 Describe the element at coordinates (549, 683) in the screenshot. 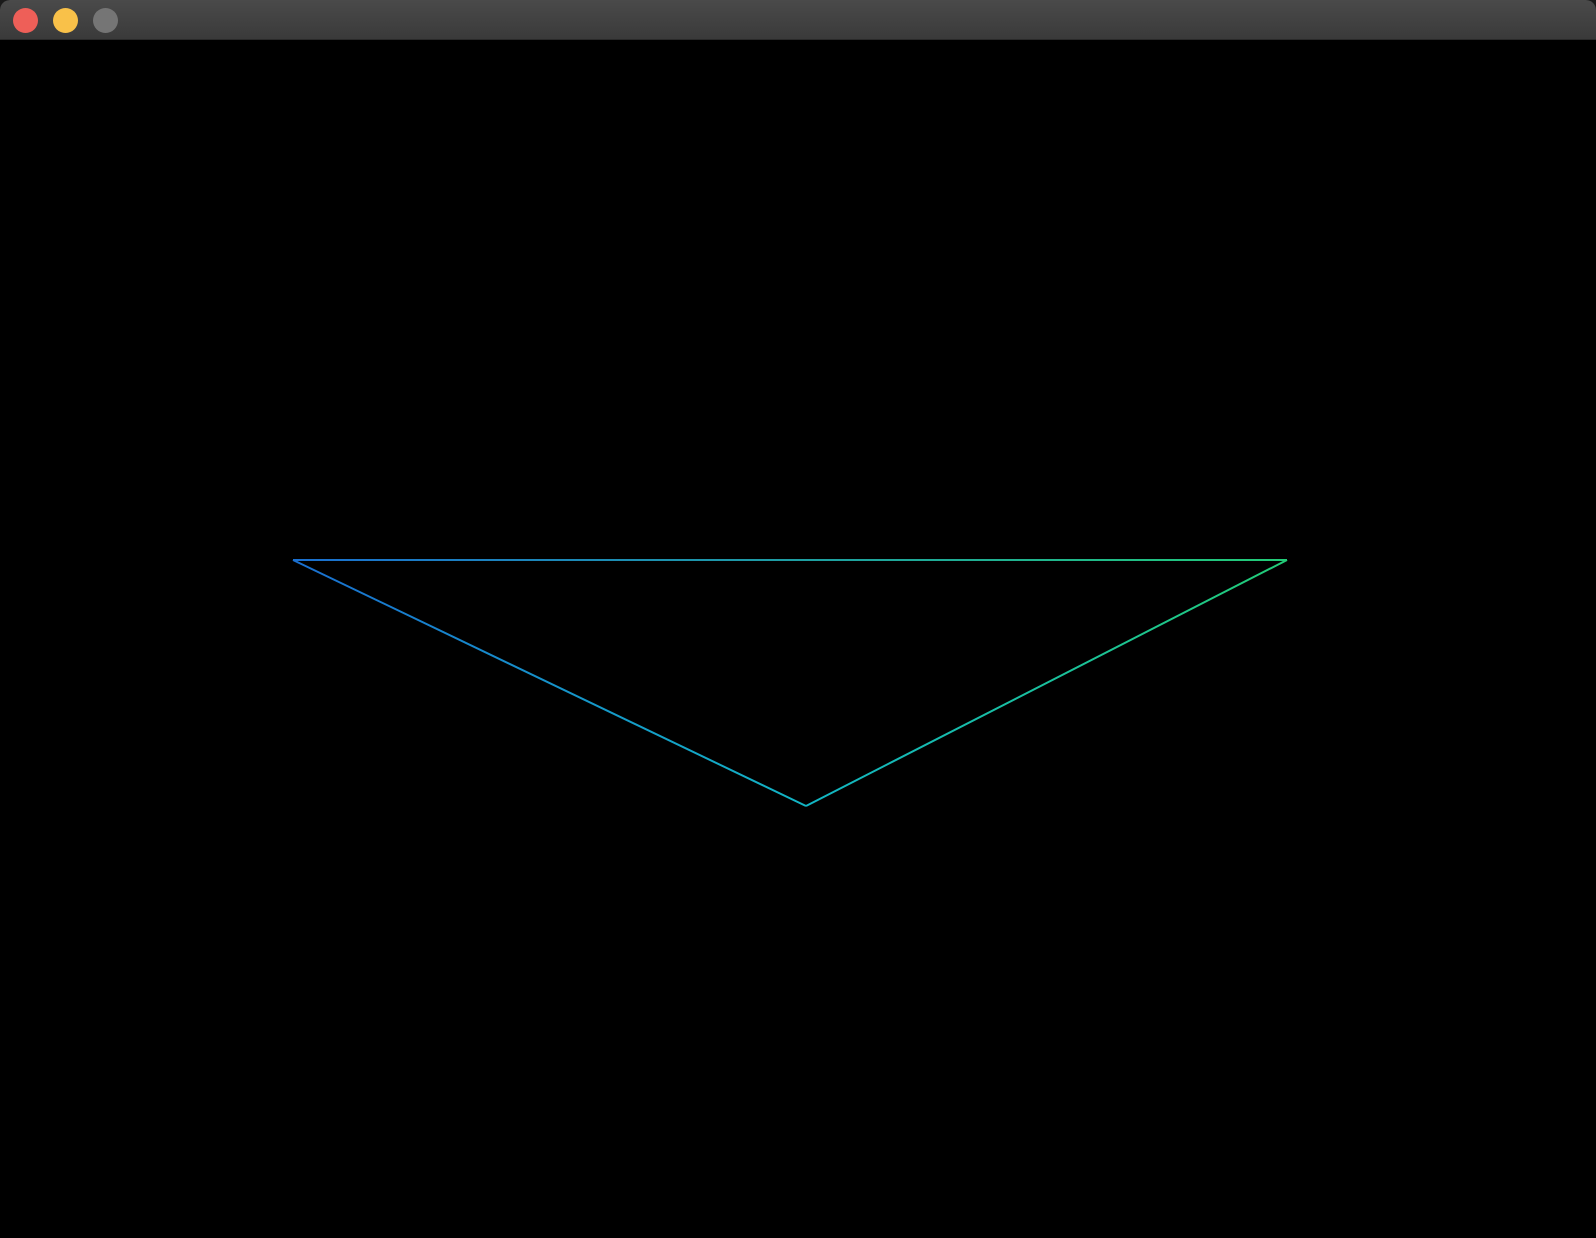

I see `triangle-left-edge` at that location.